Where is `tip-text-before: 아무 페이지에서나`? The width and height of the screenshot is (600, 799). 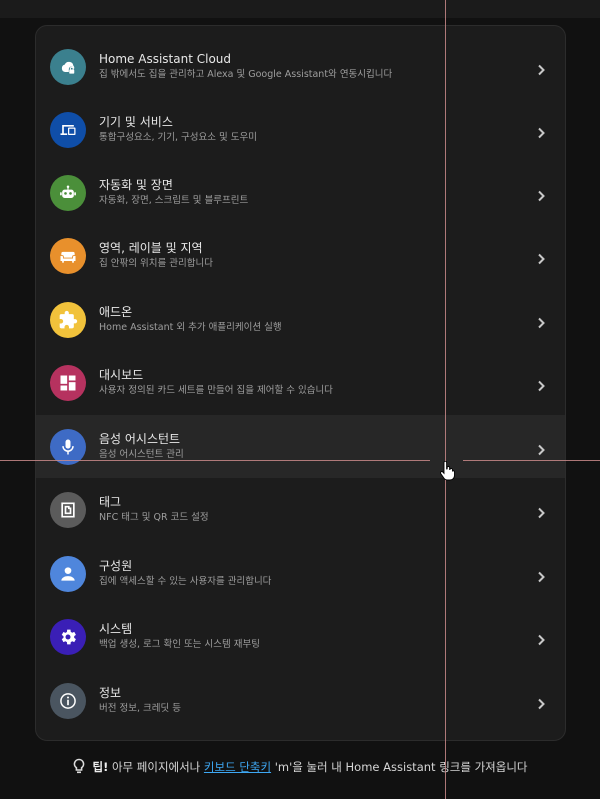 tip-text-before: 아무 페이지에서나 is located at coordinates (156, 767).